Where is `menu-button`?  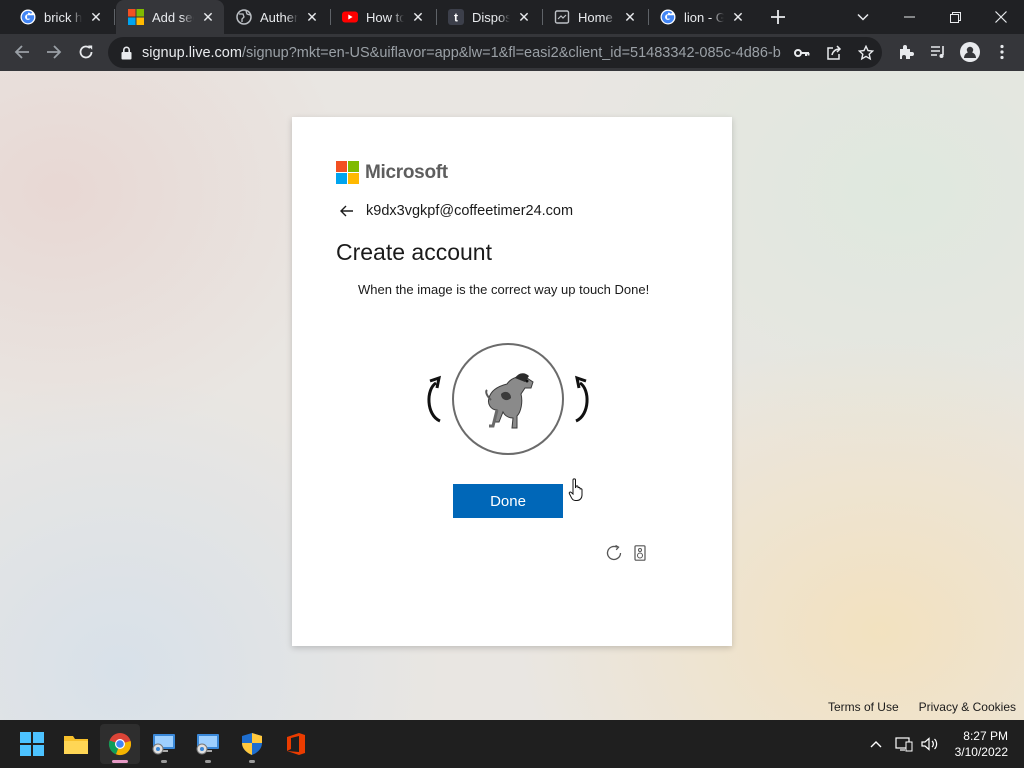
menu-button is located at coordinates (1002, 52).